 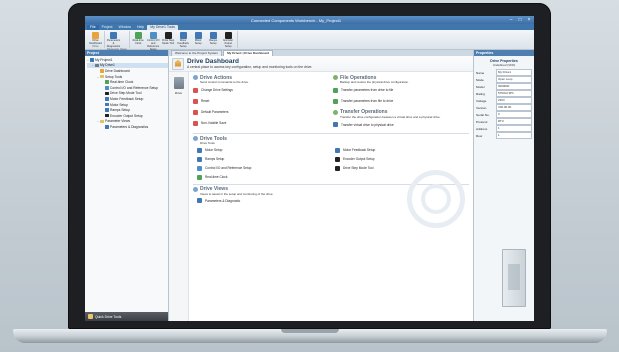 What do you see at coordinates (153, 35) in the screenshot?
I see `io-icon` at bounding box center [153, 35].